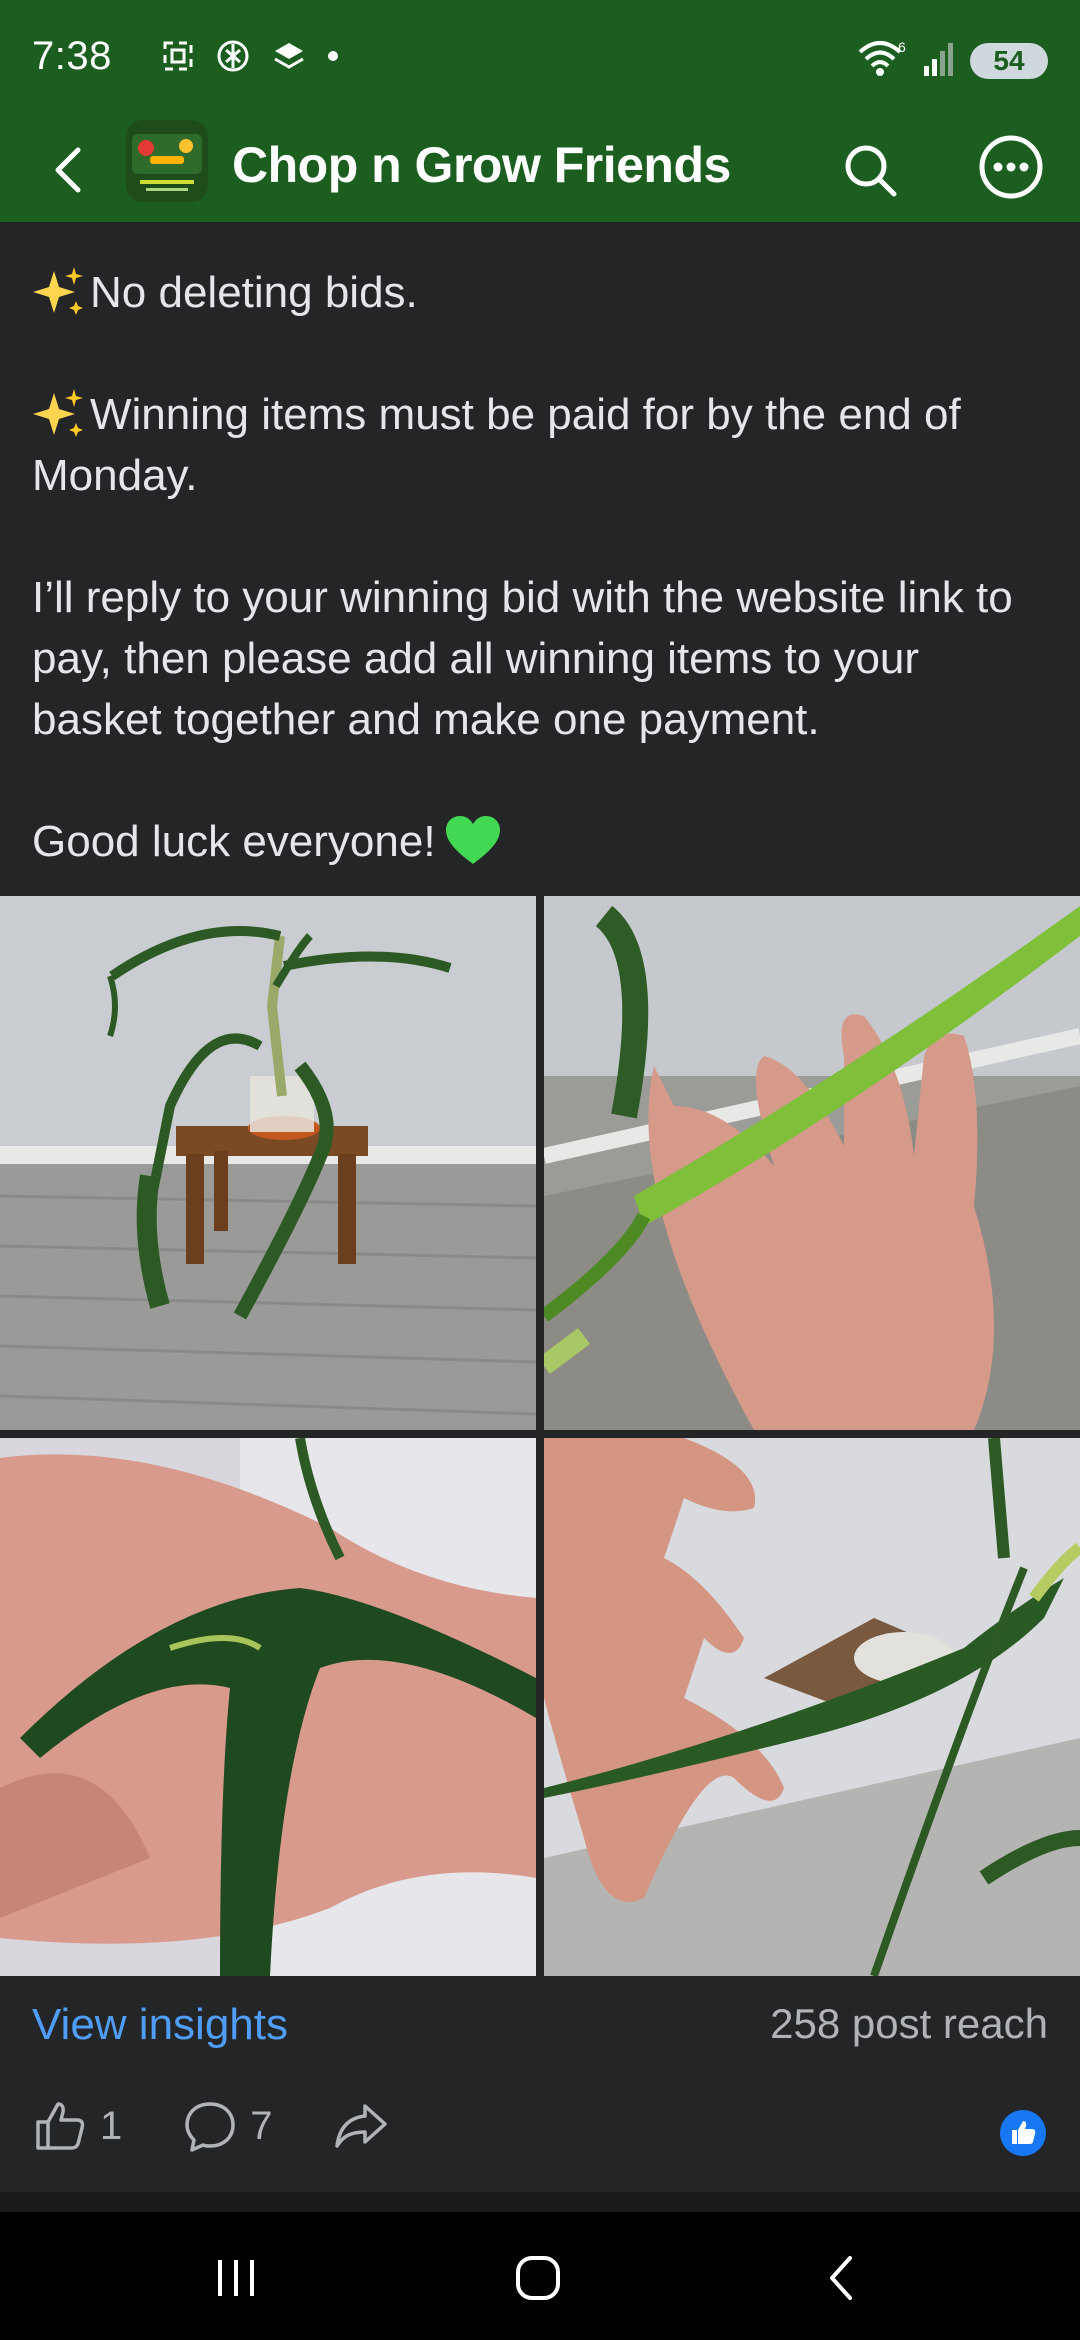 The image size is (1080, 2340). What do you see at coordinates (289, 58) in the screenshot?
I see `stack-app-icon` at bounding box center [289, 58].